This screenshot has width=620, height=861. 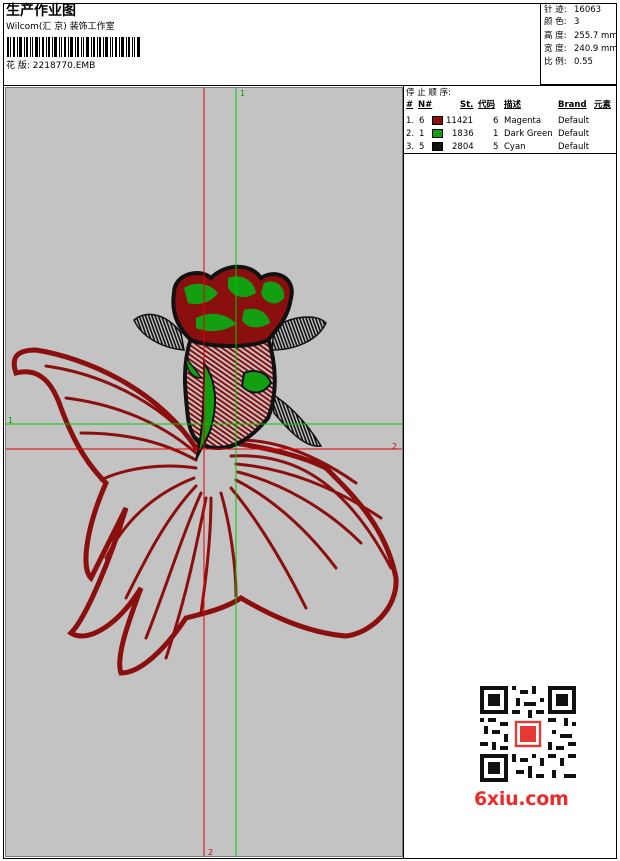 What do you see at coordinates (496, 134) in the screenshot?
I see `row2-code: 1` at bounding box center [496, 134].